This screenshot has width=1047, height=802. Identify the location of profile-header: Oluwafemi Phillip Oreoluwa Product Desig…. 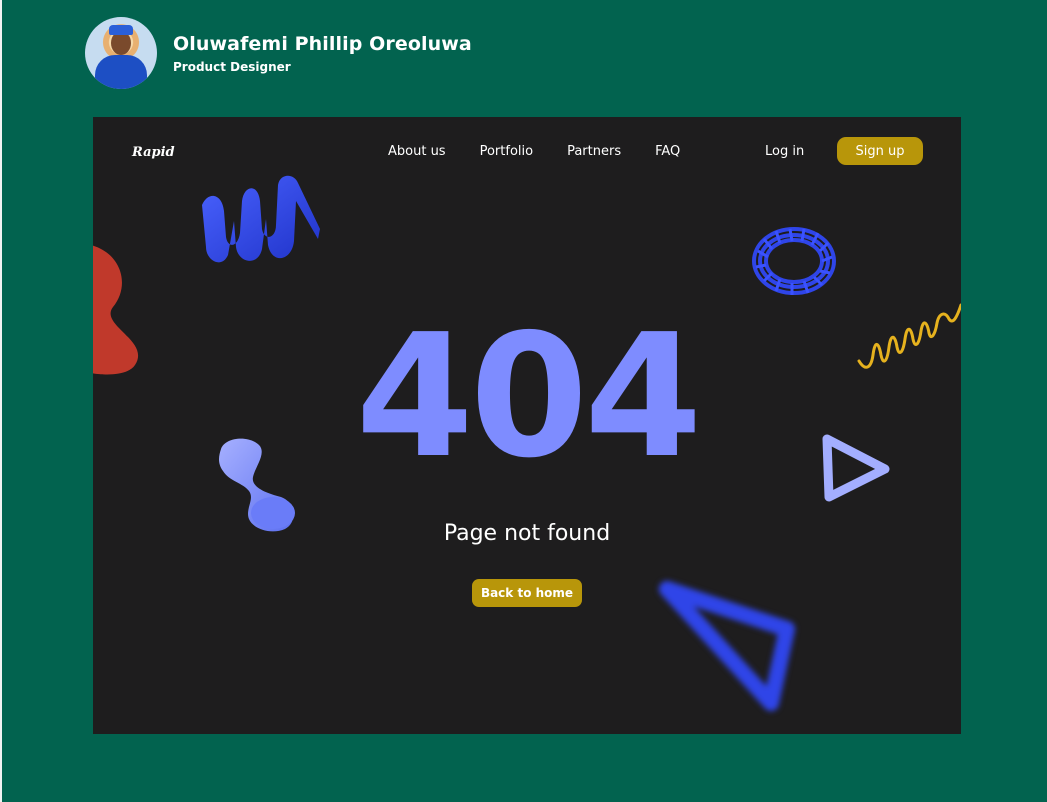
(278, 53).